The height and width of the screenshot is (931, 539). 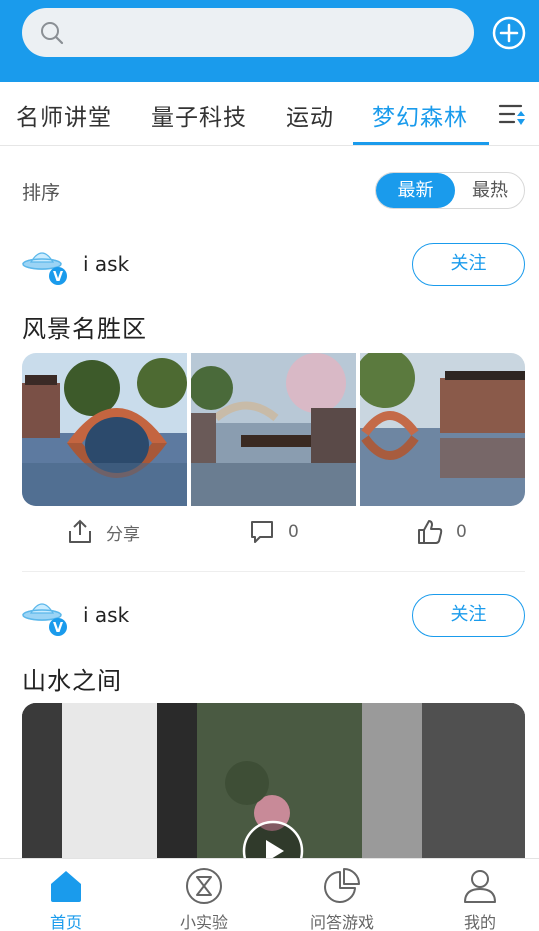 I want to click on sort-newest-button: 最新, so click(x=415, y=190).